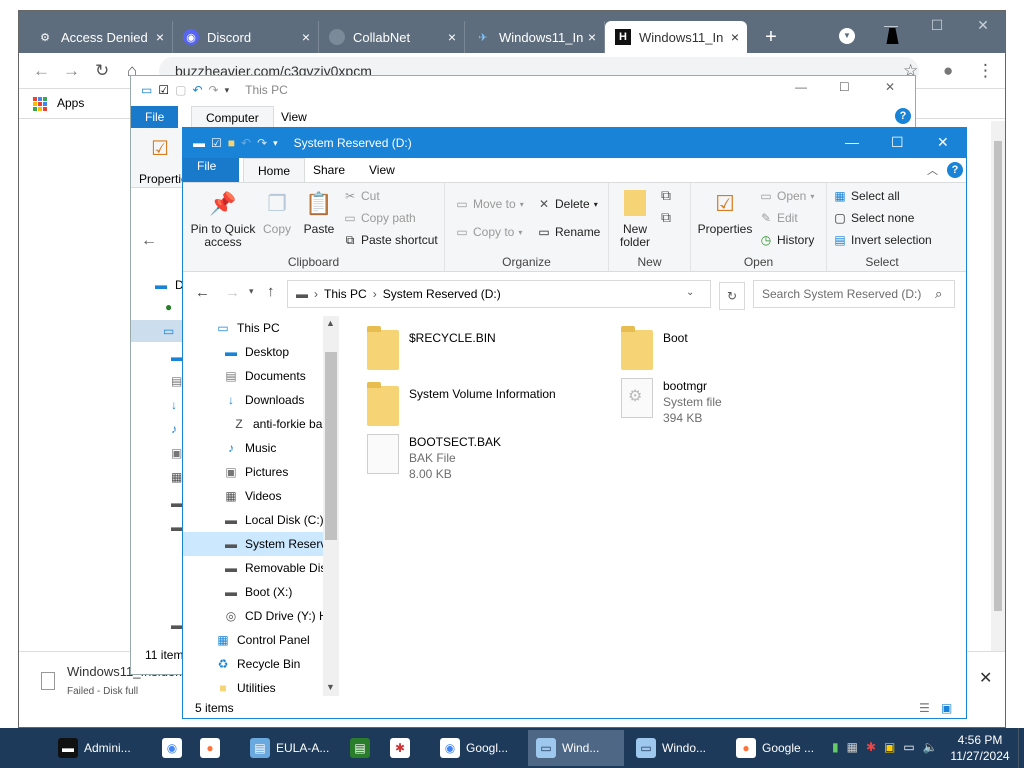 Image resolution: width=1024 pixels, height=768 pixels. What do you see at coordinates (690, 292) in the screenshot?
I see `chevron-down-icon: ⌄` at bounding box center [690, 292].